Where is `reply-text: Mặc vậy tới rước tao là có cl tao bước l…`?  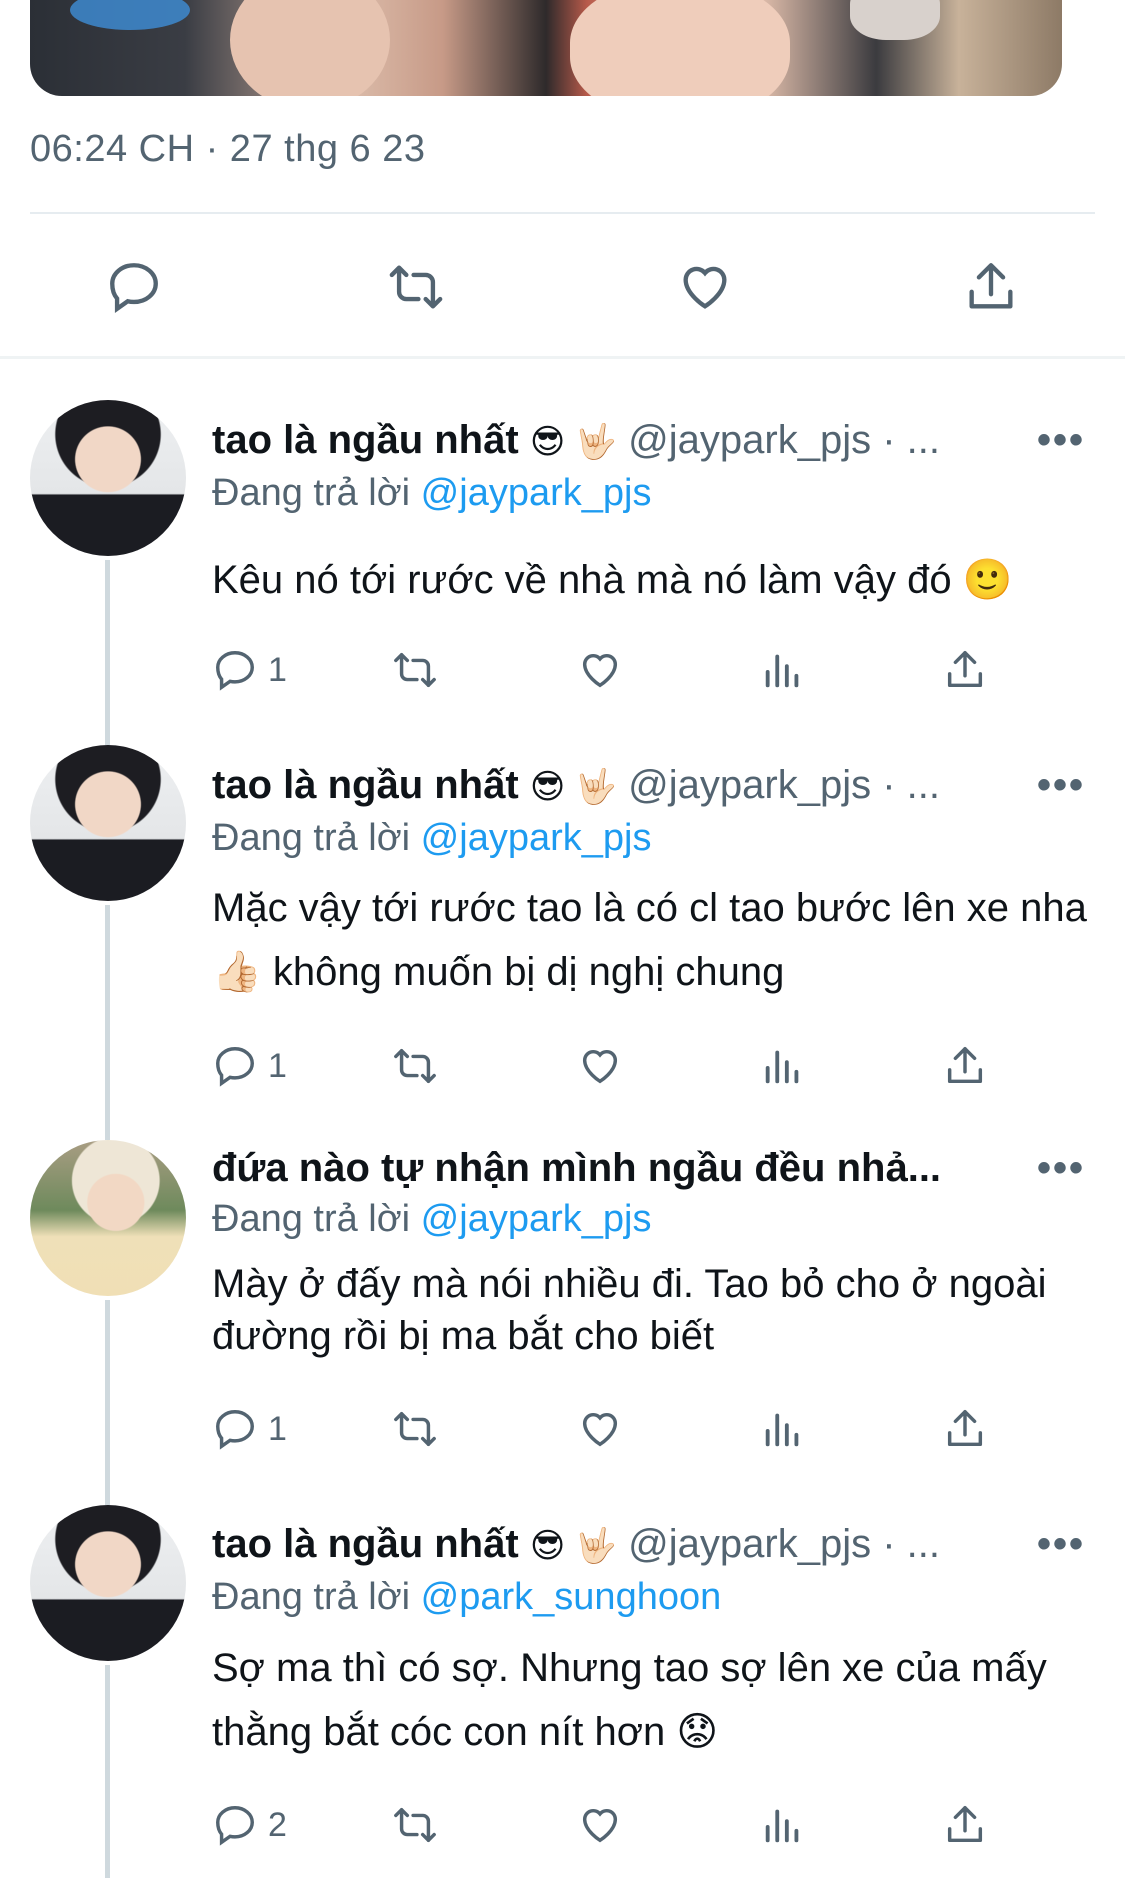 reply-text: Mặc vậy tới rước tao là có cl tao bước l… is located at coordinates (649, 940).